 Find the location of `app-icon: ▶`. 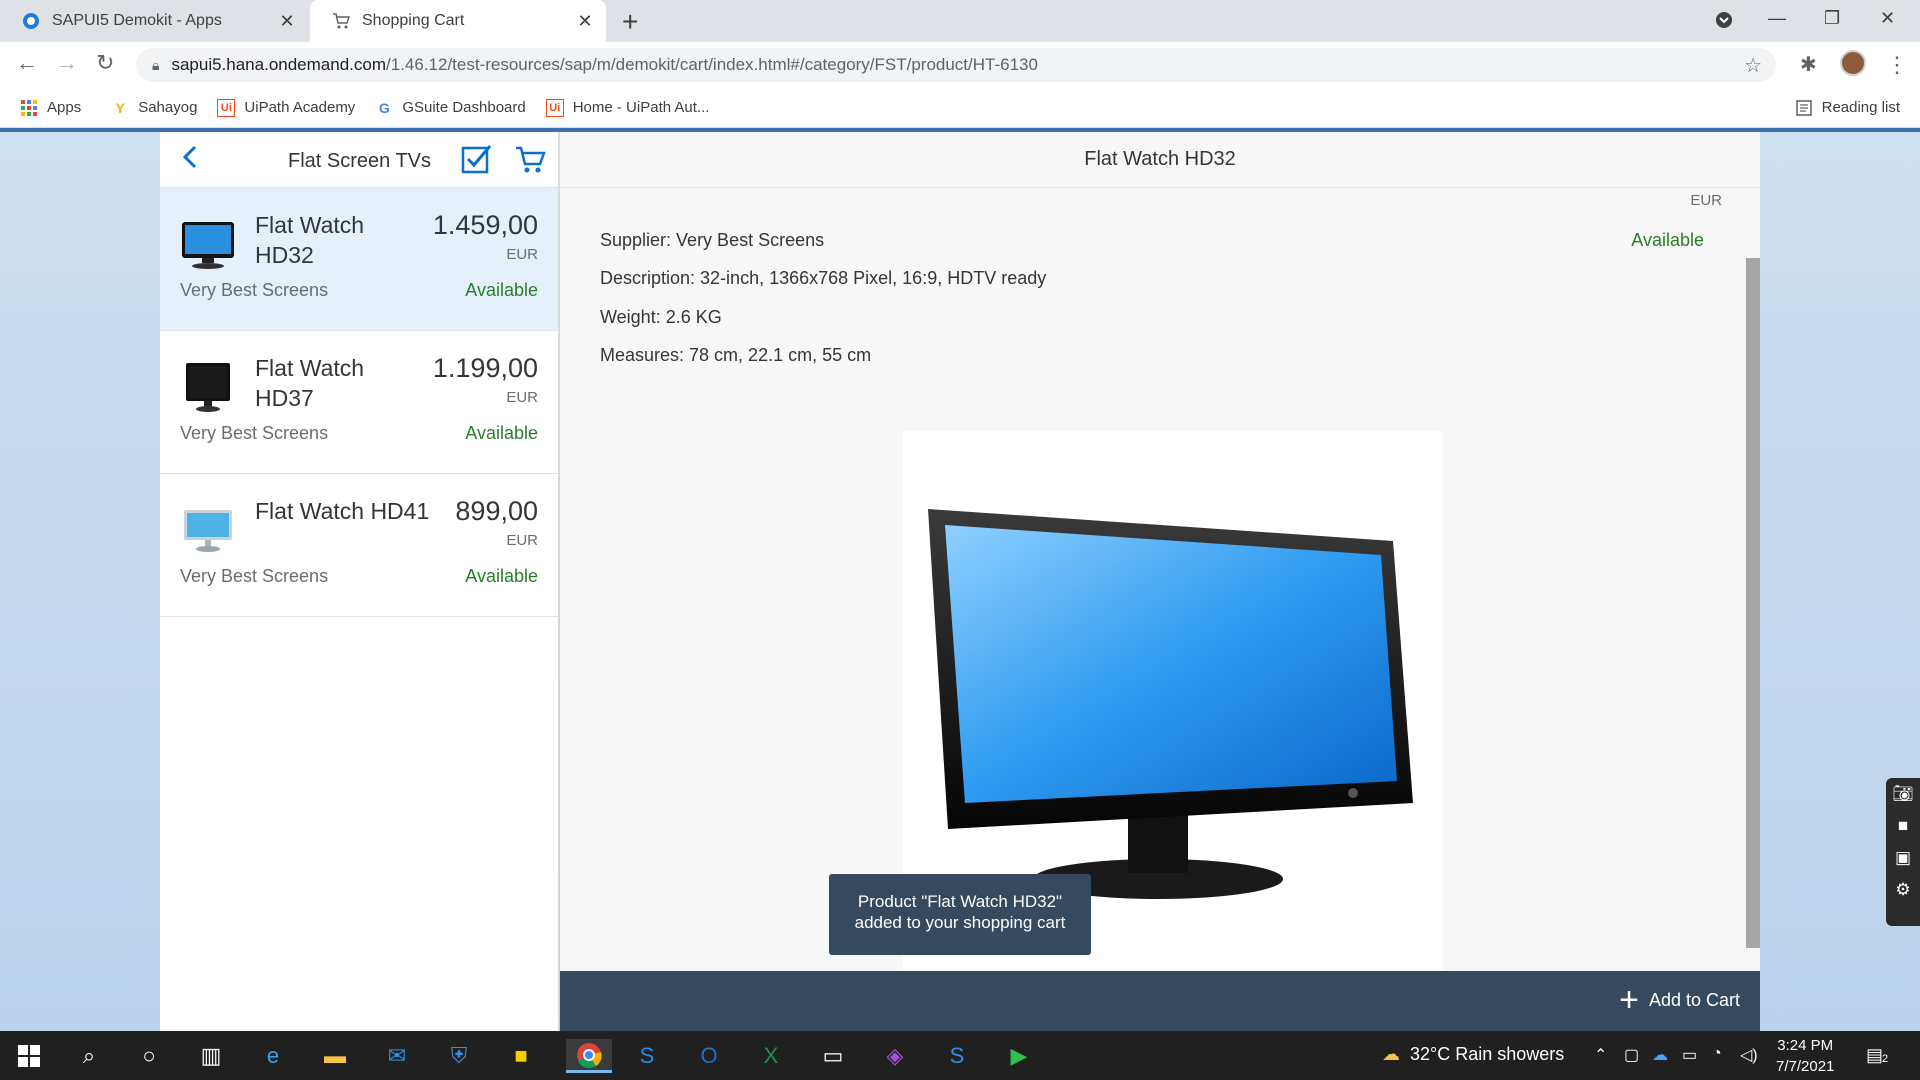

app-icon: ▶ is located at coordinates (1019, 1056).